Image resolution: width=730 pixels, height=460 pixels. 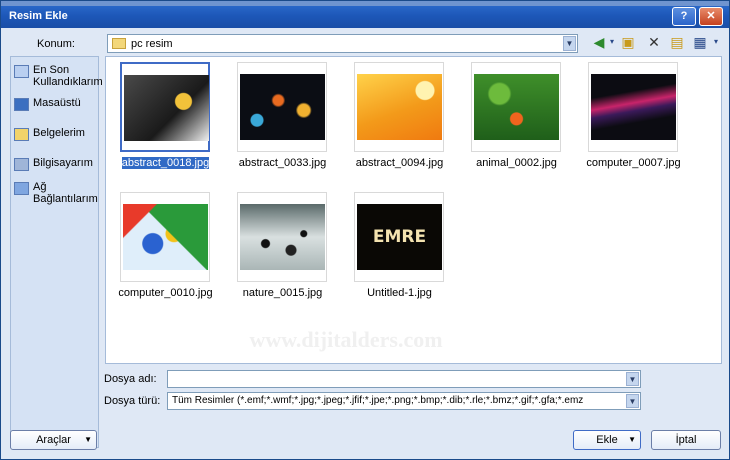 What do you see at coordinates (21, 104) in the screenshot?
I see `desktop-icon` at bounding box center [21, 104].